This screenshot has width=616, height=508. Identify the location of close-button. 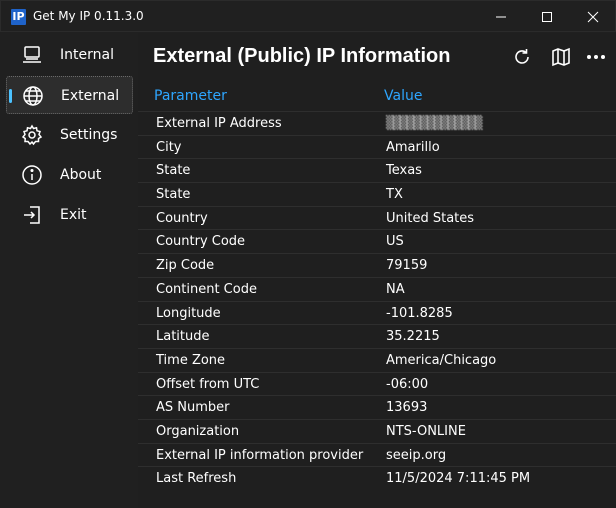
(593, 16).